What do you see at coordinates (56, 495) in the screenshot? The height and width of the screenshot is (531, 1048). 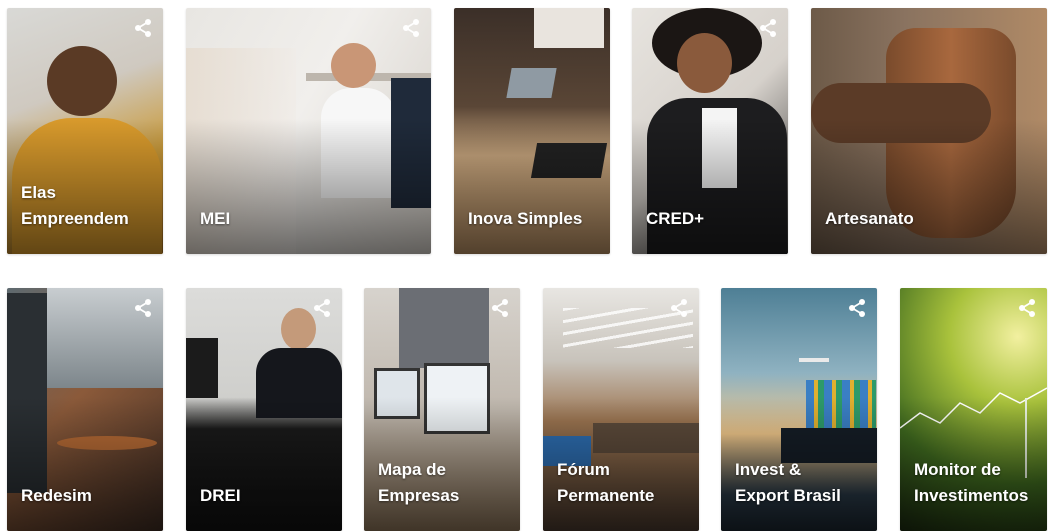 I see `card-label: Redesim` at bounding box center [56, 495].